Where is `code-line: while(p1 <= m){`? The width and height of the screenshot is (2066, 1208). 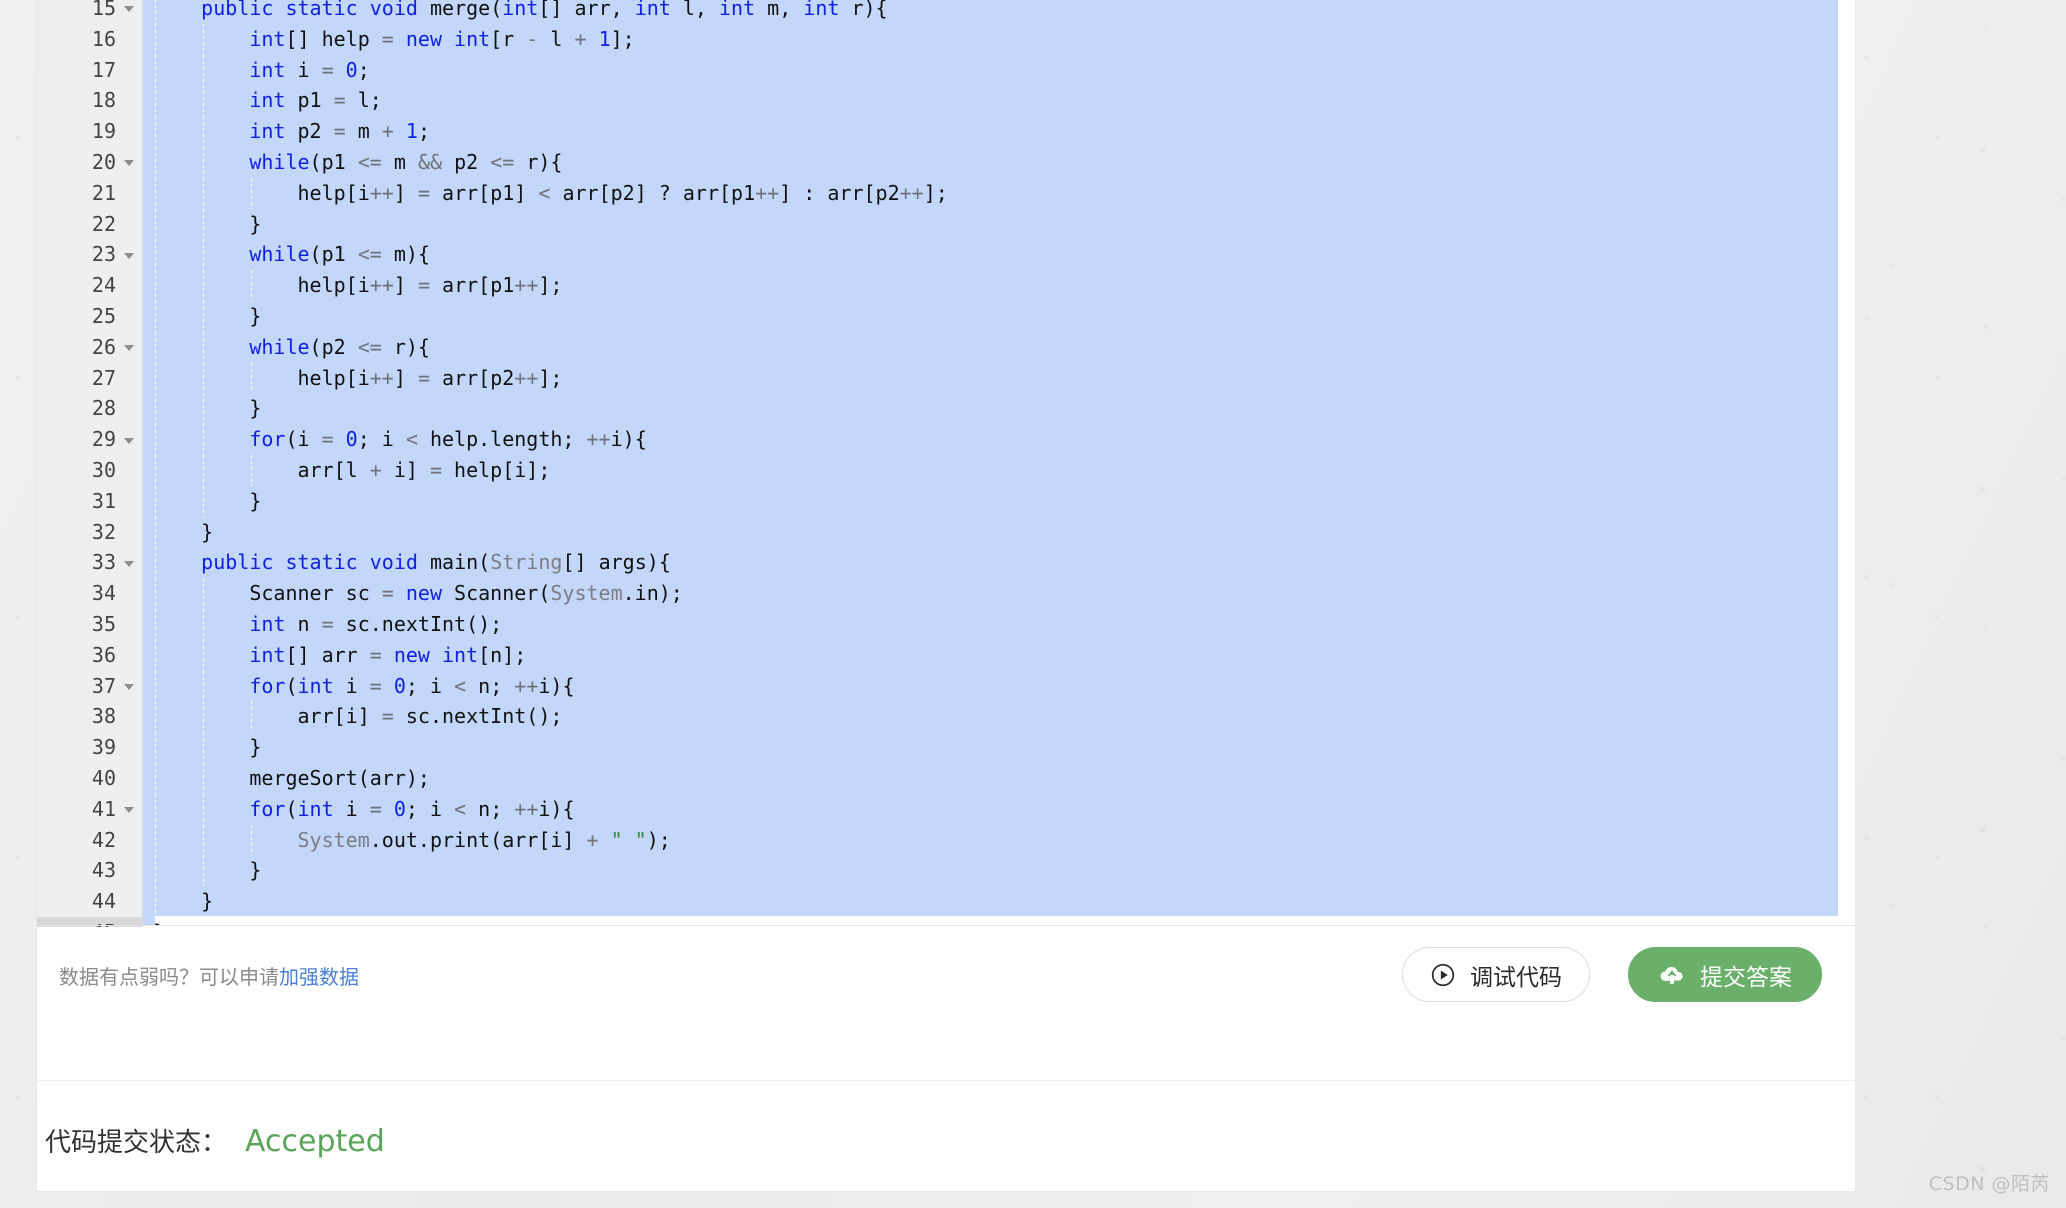
code-line: while(p1 <= m){ is located at coordinates (999, 255).